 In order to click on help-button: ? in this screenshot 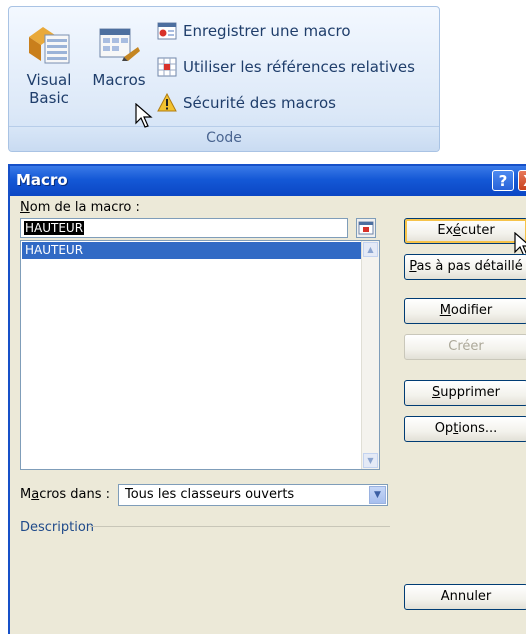, I will do `click(503, 180)`.